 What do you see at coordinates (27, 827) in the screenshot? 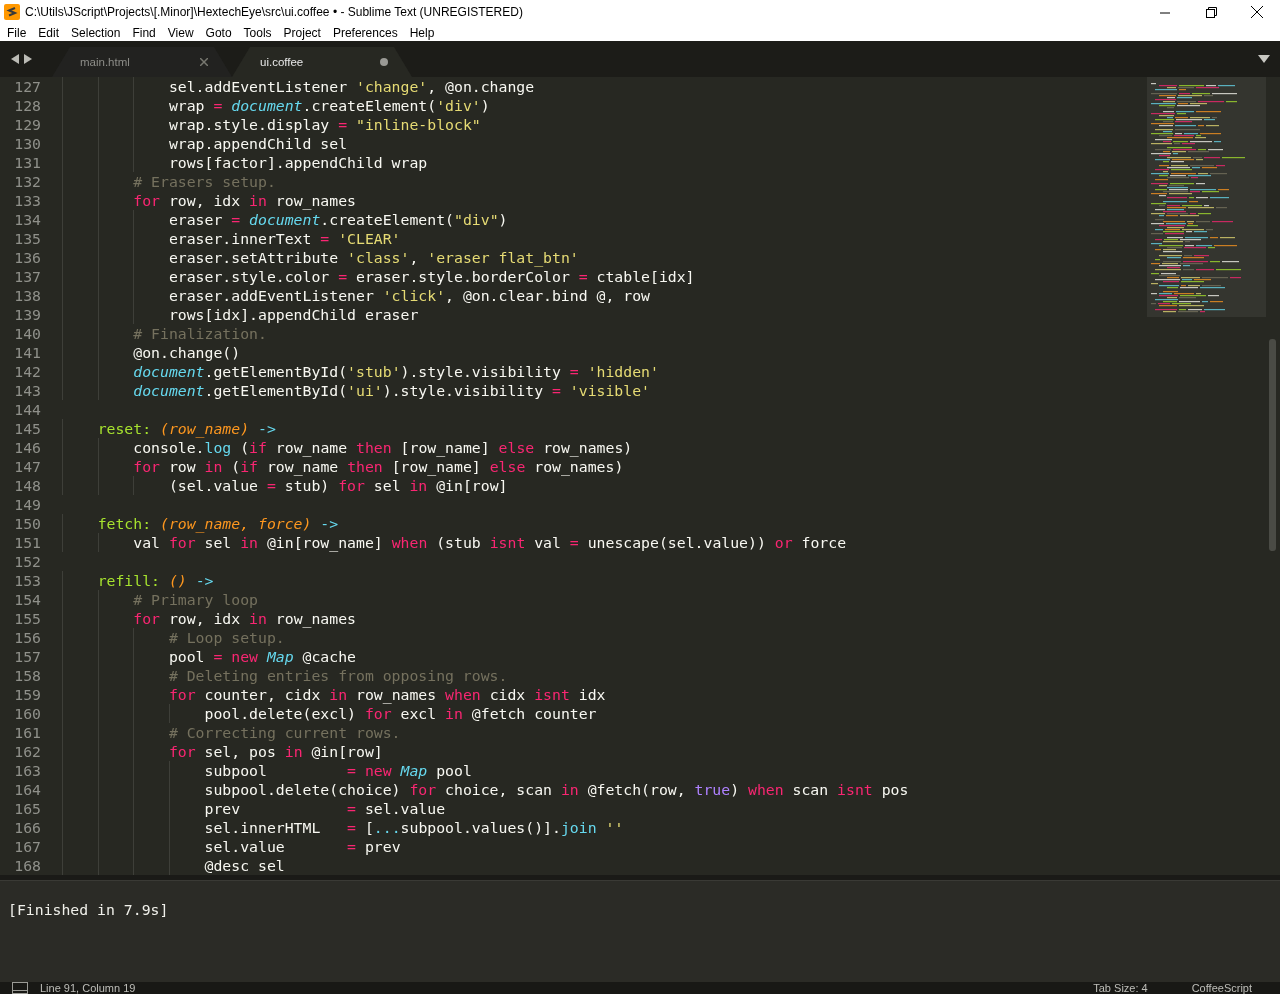
I see `line-number: 166` at bounding box center [27, 827].